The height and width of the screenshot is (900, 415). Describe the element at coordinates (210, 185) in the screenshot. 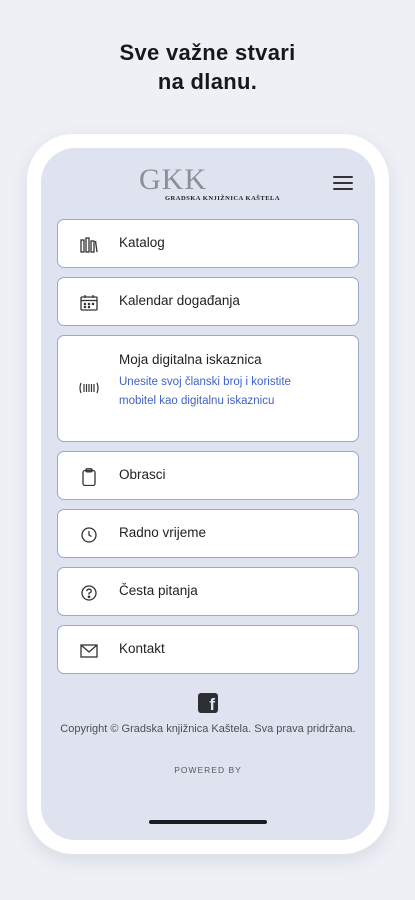

I see `library-logo: GKK GRADSKA KNJIŽNICA KAŠTELA` at that location.